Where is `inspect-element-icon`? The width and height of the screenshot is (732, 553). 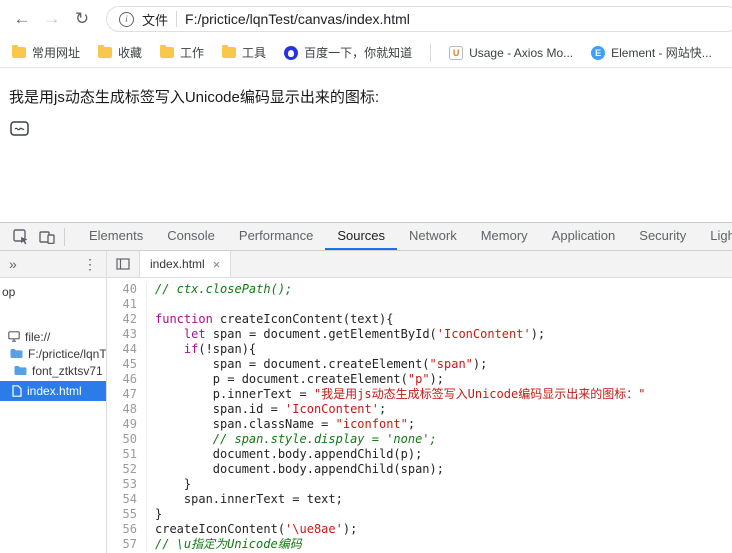
inspect-element-icon is located at coordinates (21, 237).